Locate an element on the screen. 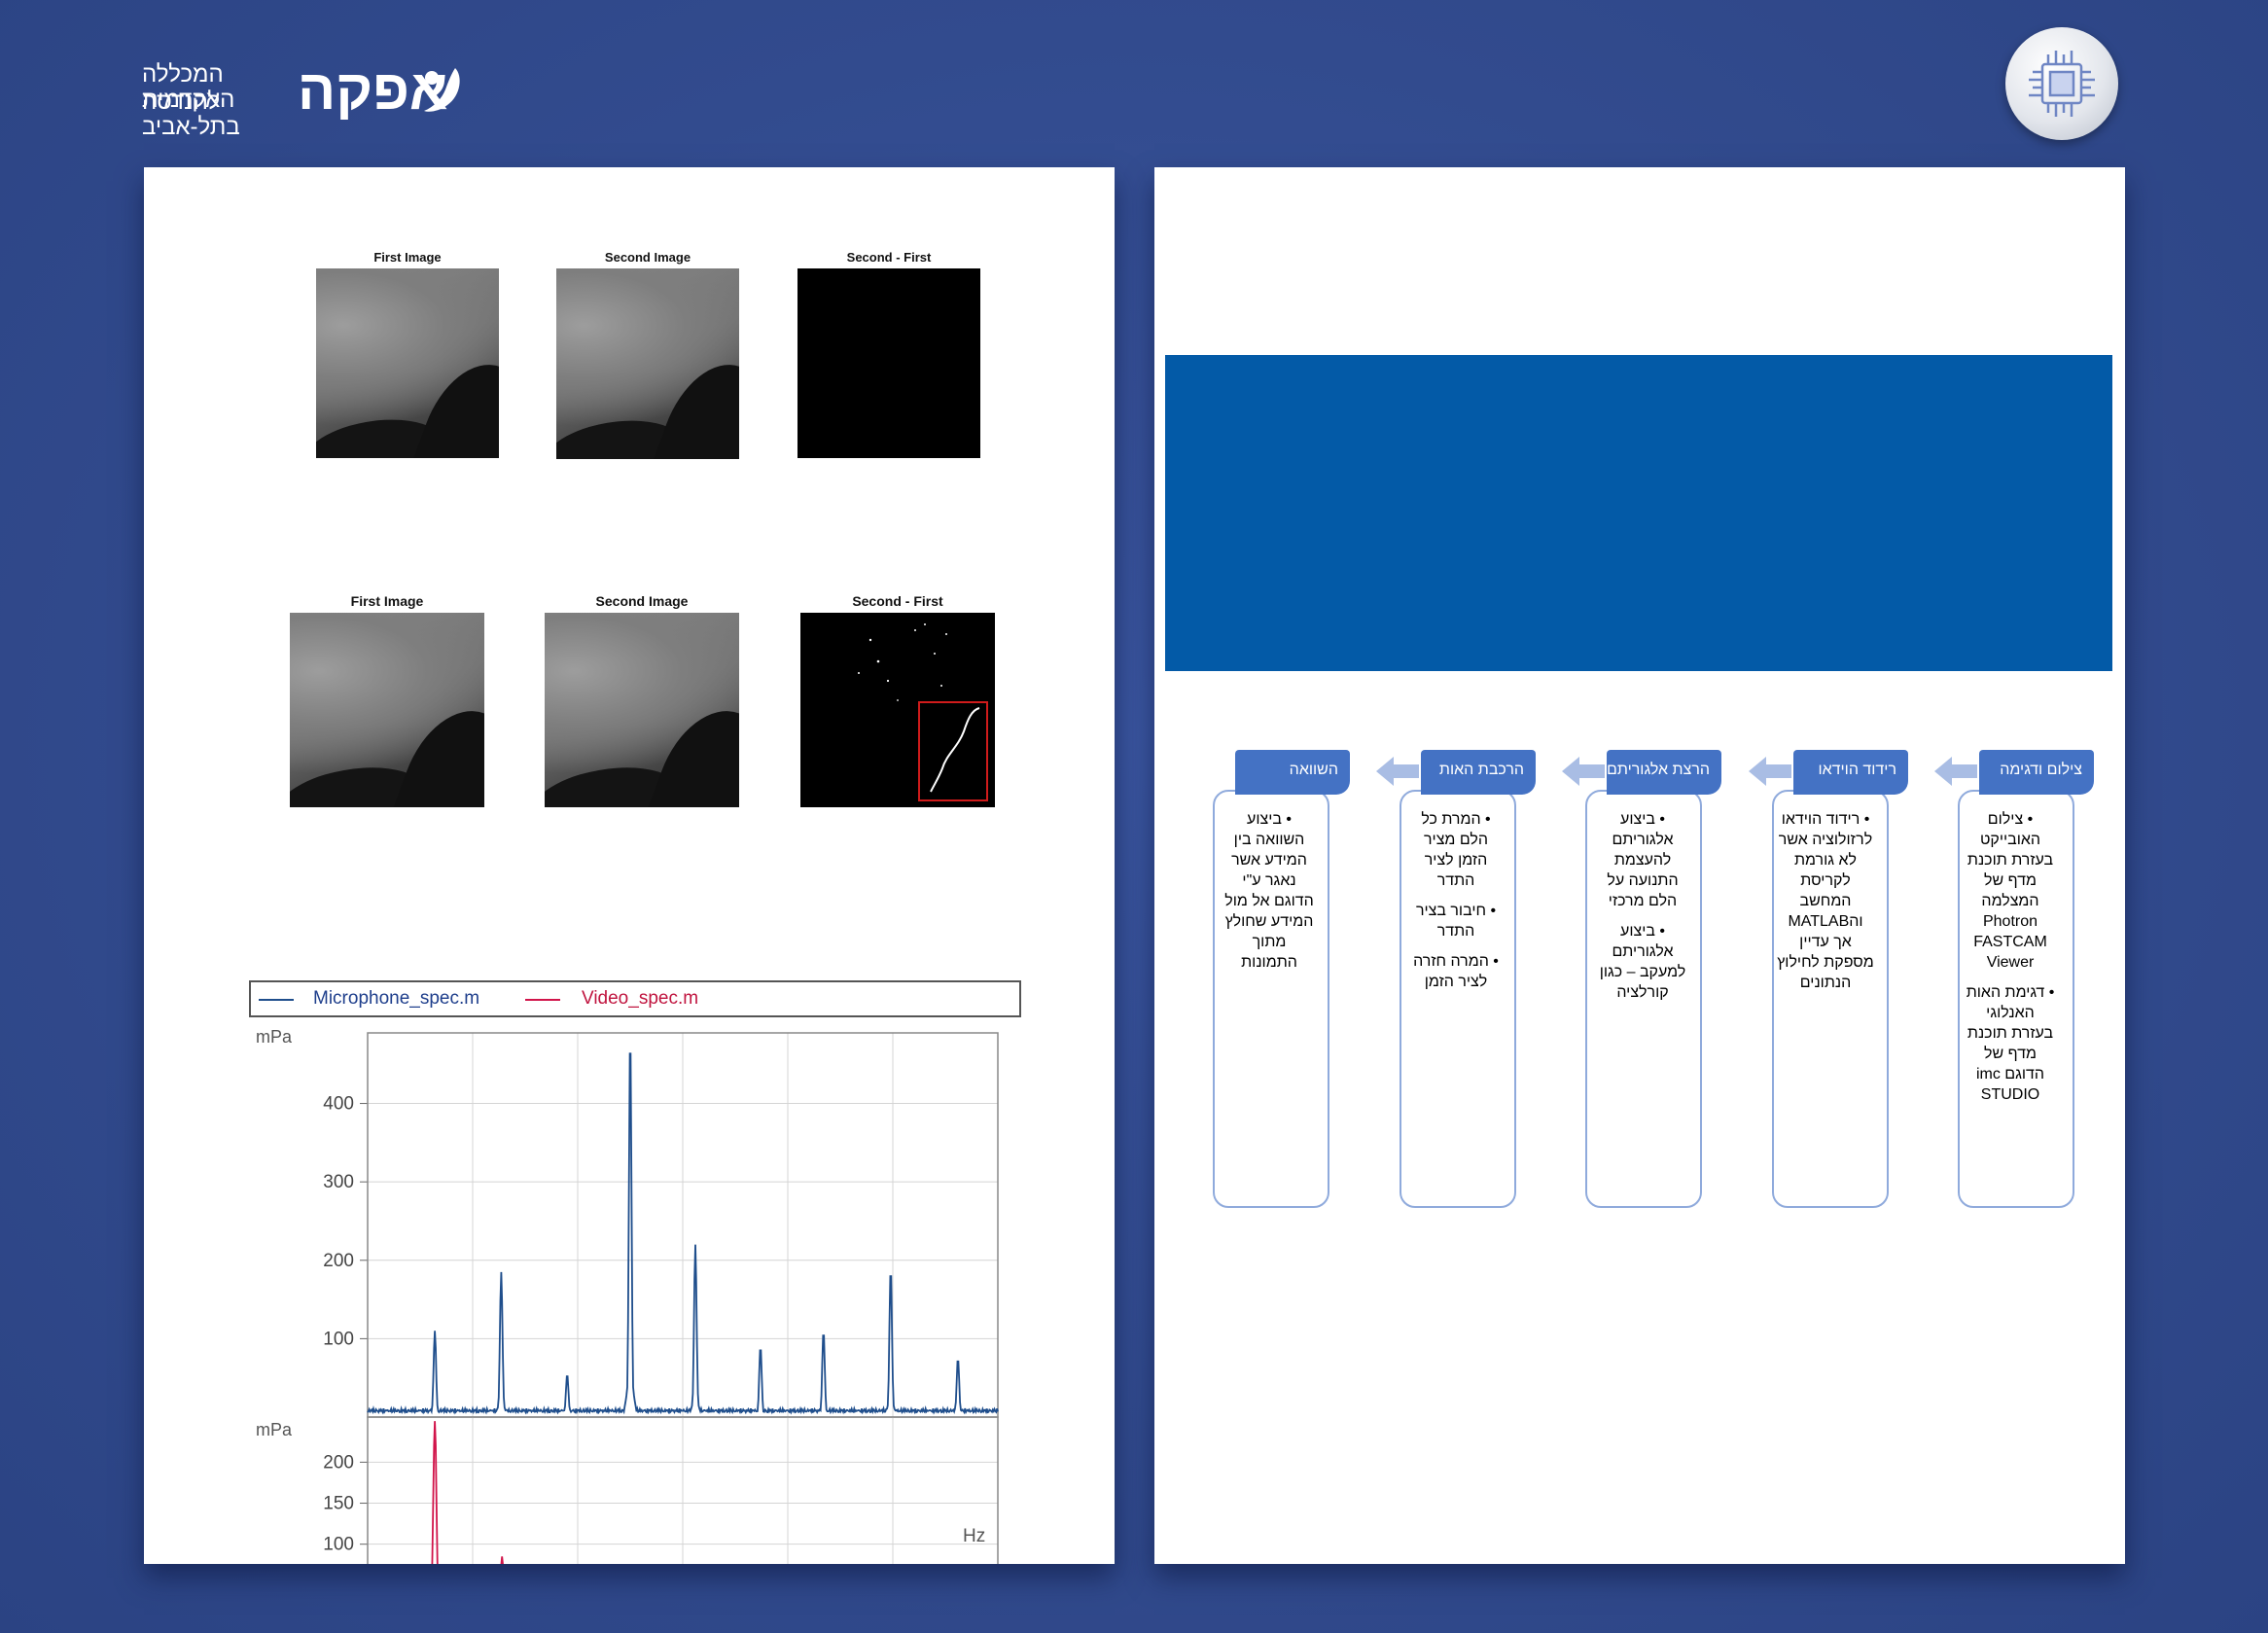  row1-second-image is located at coordinates (647, 363).